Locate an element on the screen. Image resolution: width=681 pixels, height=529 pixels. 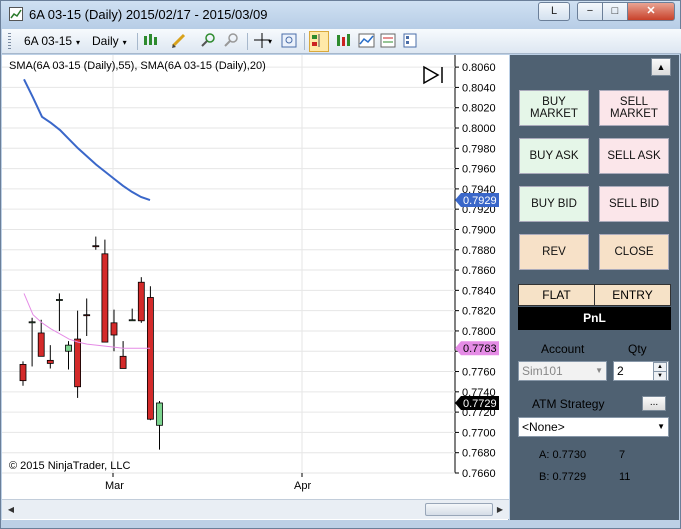
copyright-text: © 2015 NinjaTrader, LLC is located at coordinates (70, 466).